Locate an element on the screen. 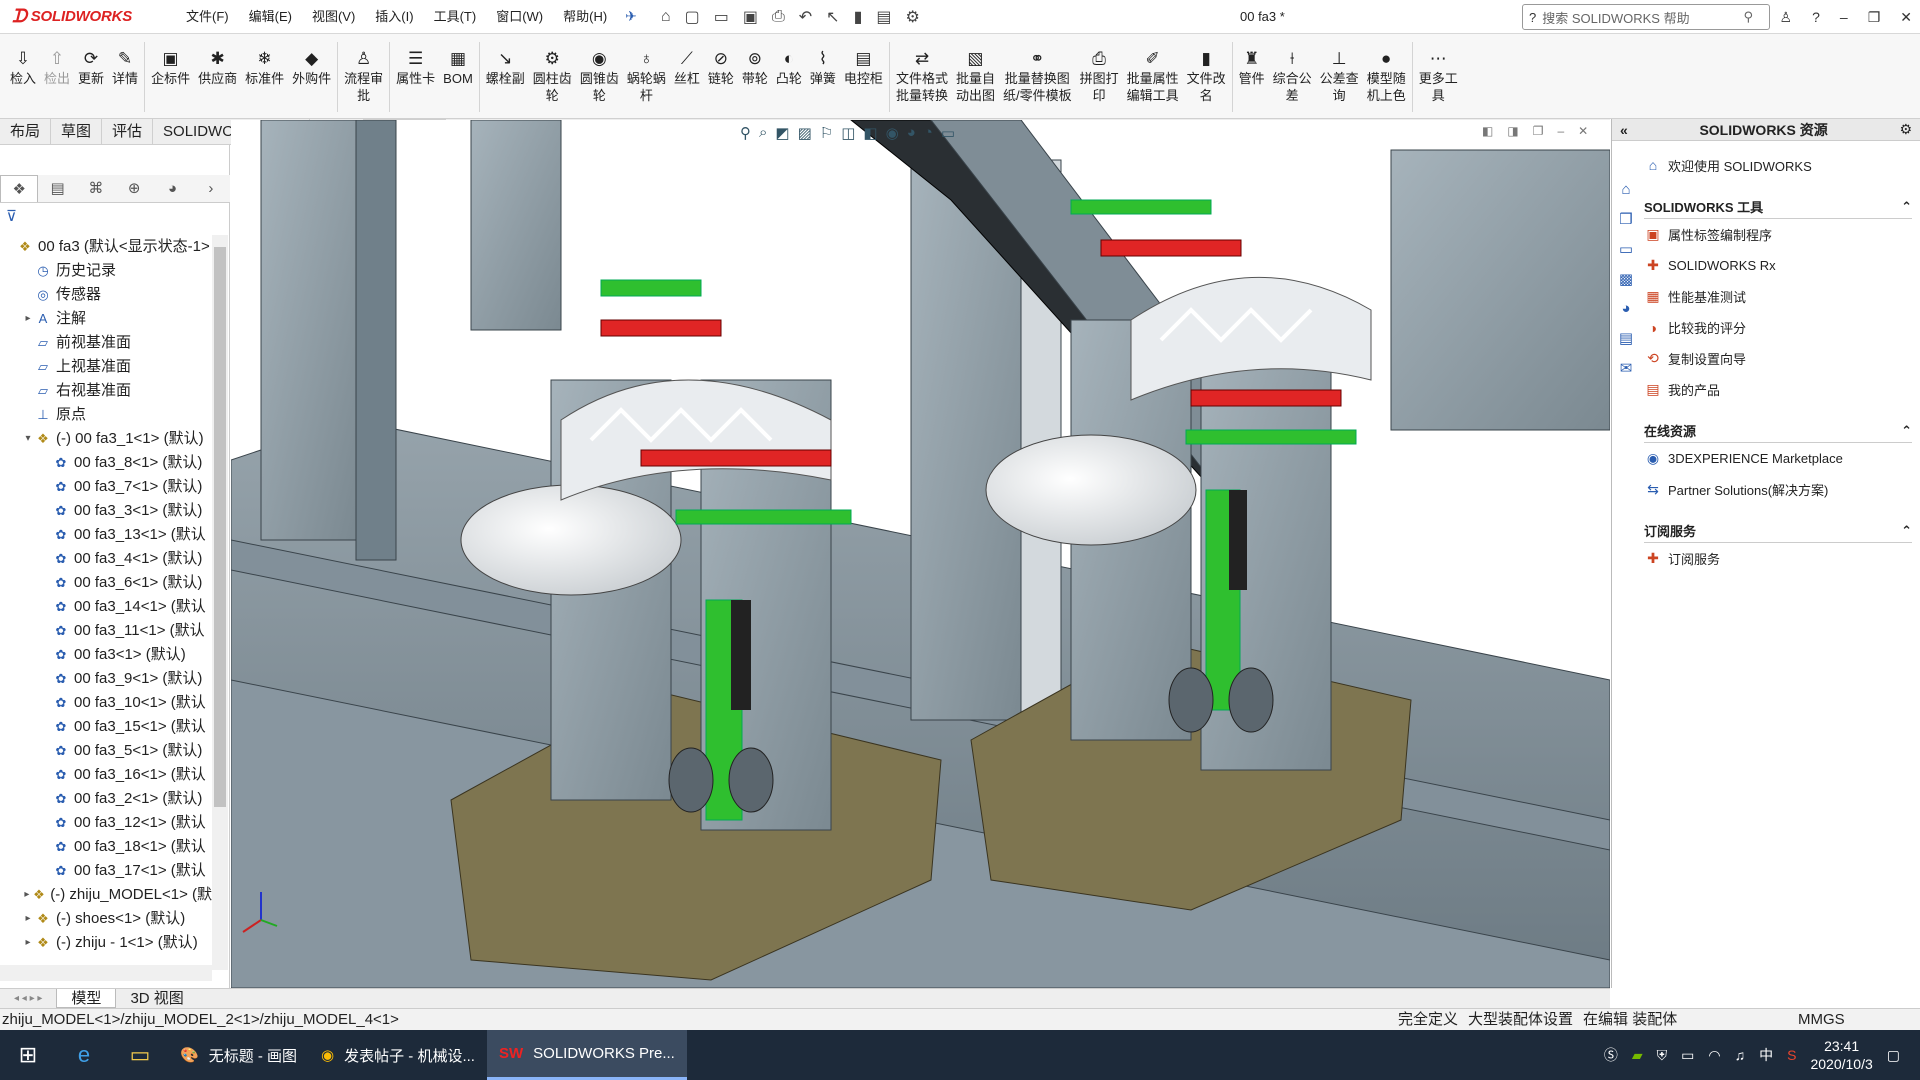 The width and height of the screenshot is (1920, 1080). ribbon-button: ▦ BOM is located at coordinates (458, 60).